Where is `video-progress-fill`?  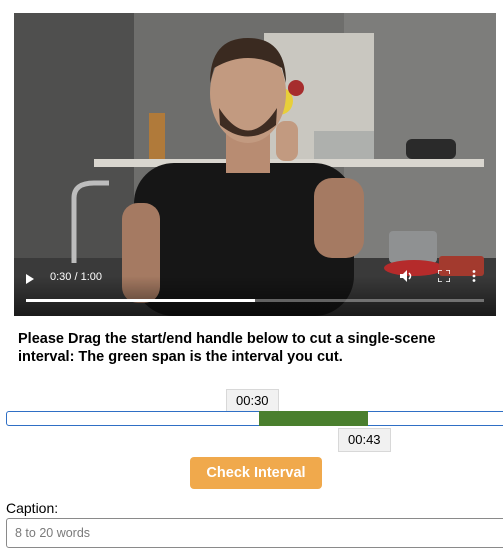 video-progress-fill is located at coordinates (140, 300).